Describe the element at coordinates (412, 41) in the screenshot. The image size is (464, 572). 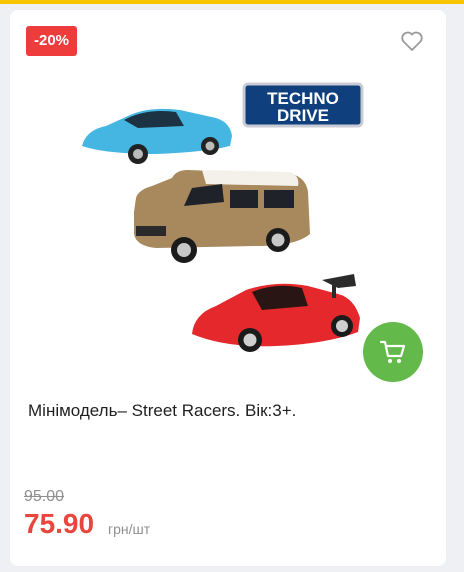
I see `heart-outline-icon` at that location.